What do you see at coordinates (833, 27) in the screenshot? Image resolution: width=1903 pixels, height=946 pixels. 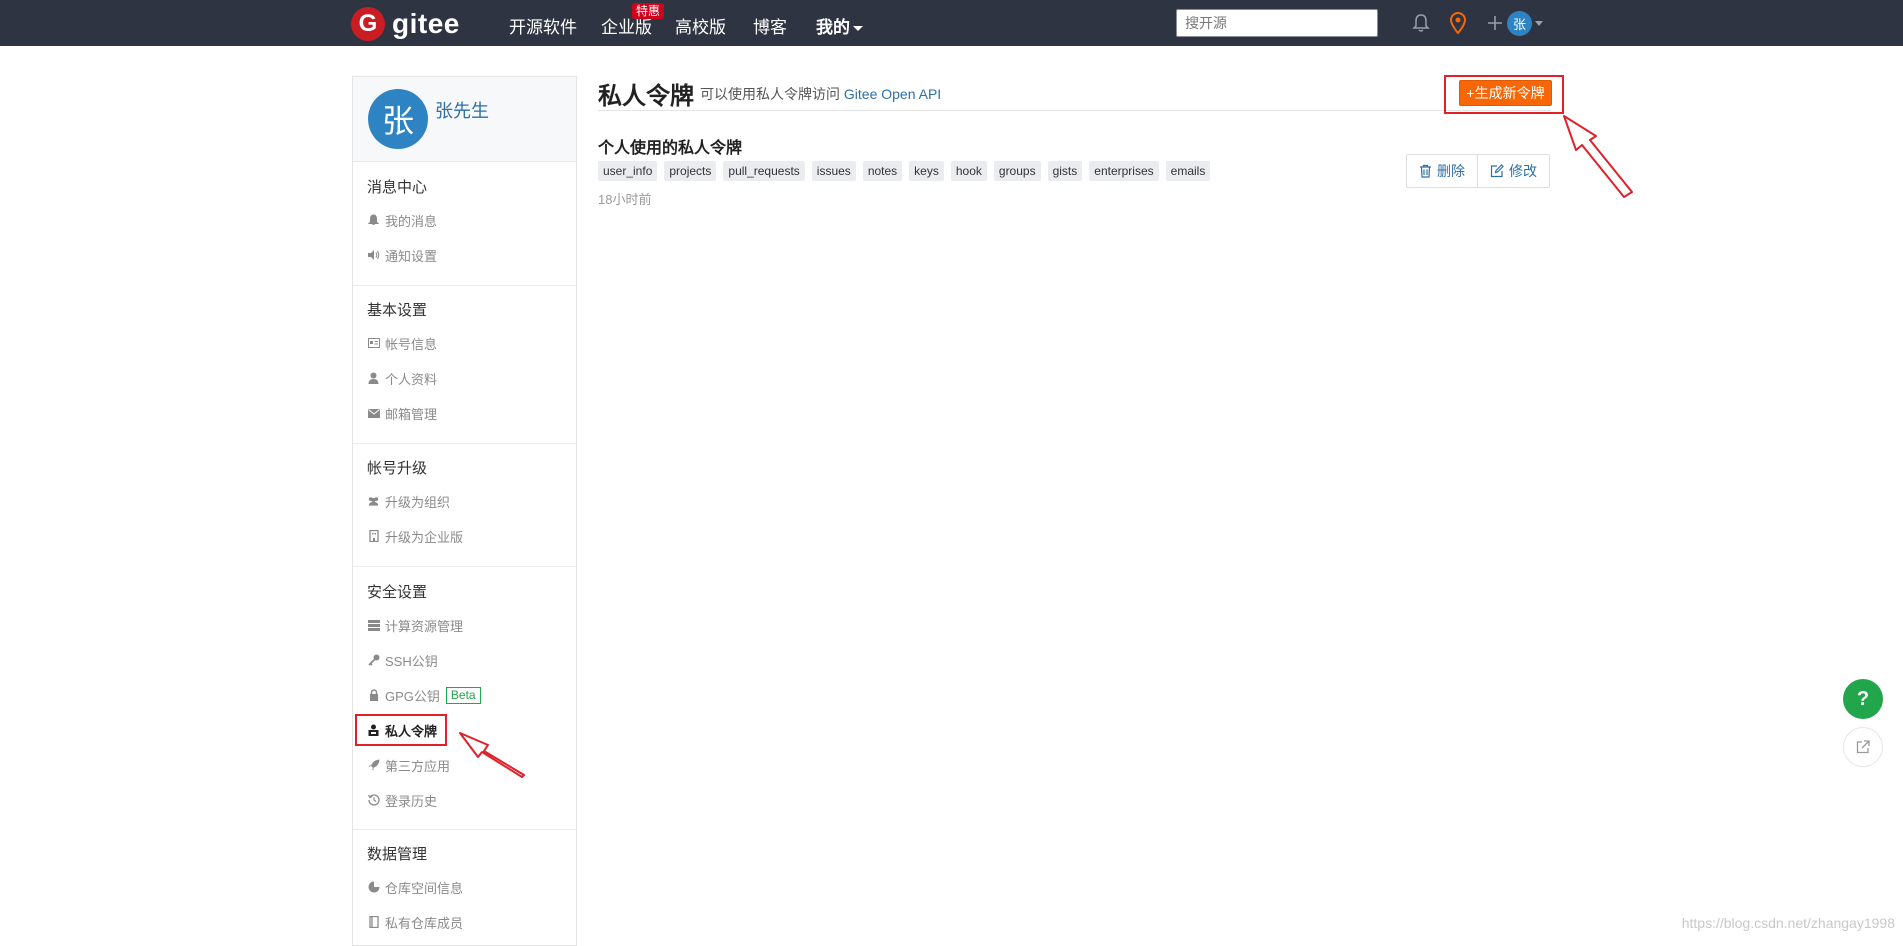 I see `nav-mine-label: 我的` at bounding box center [833, 27].